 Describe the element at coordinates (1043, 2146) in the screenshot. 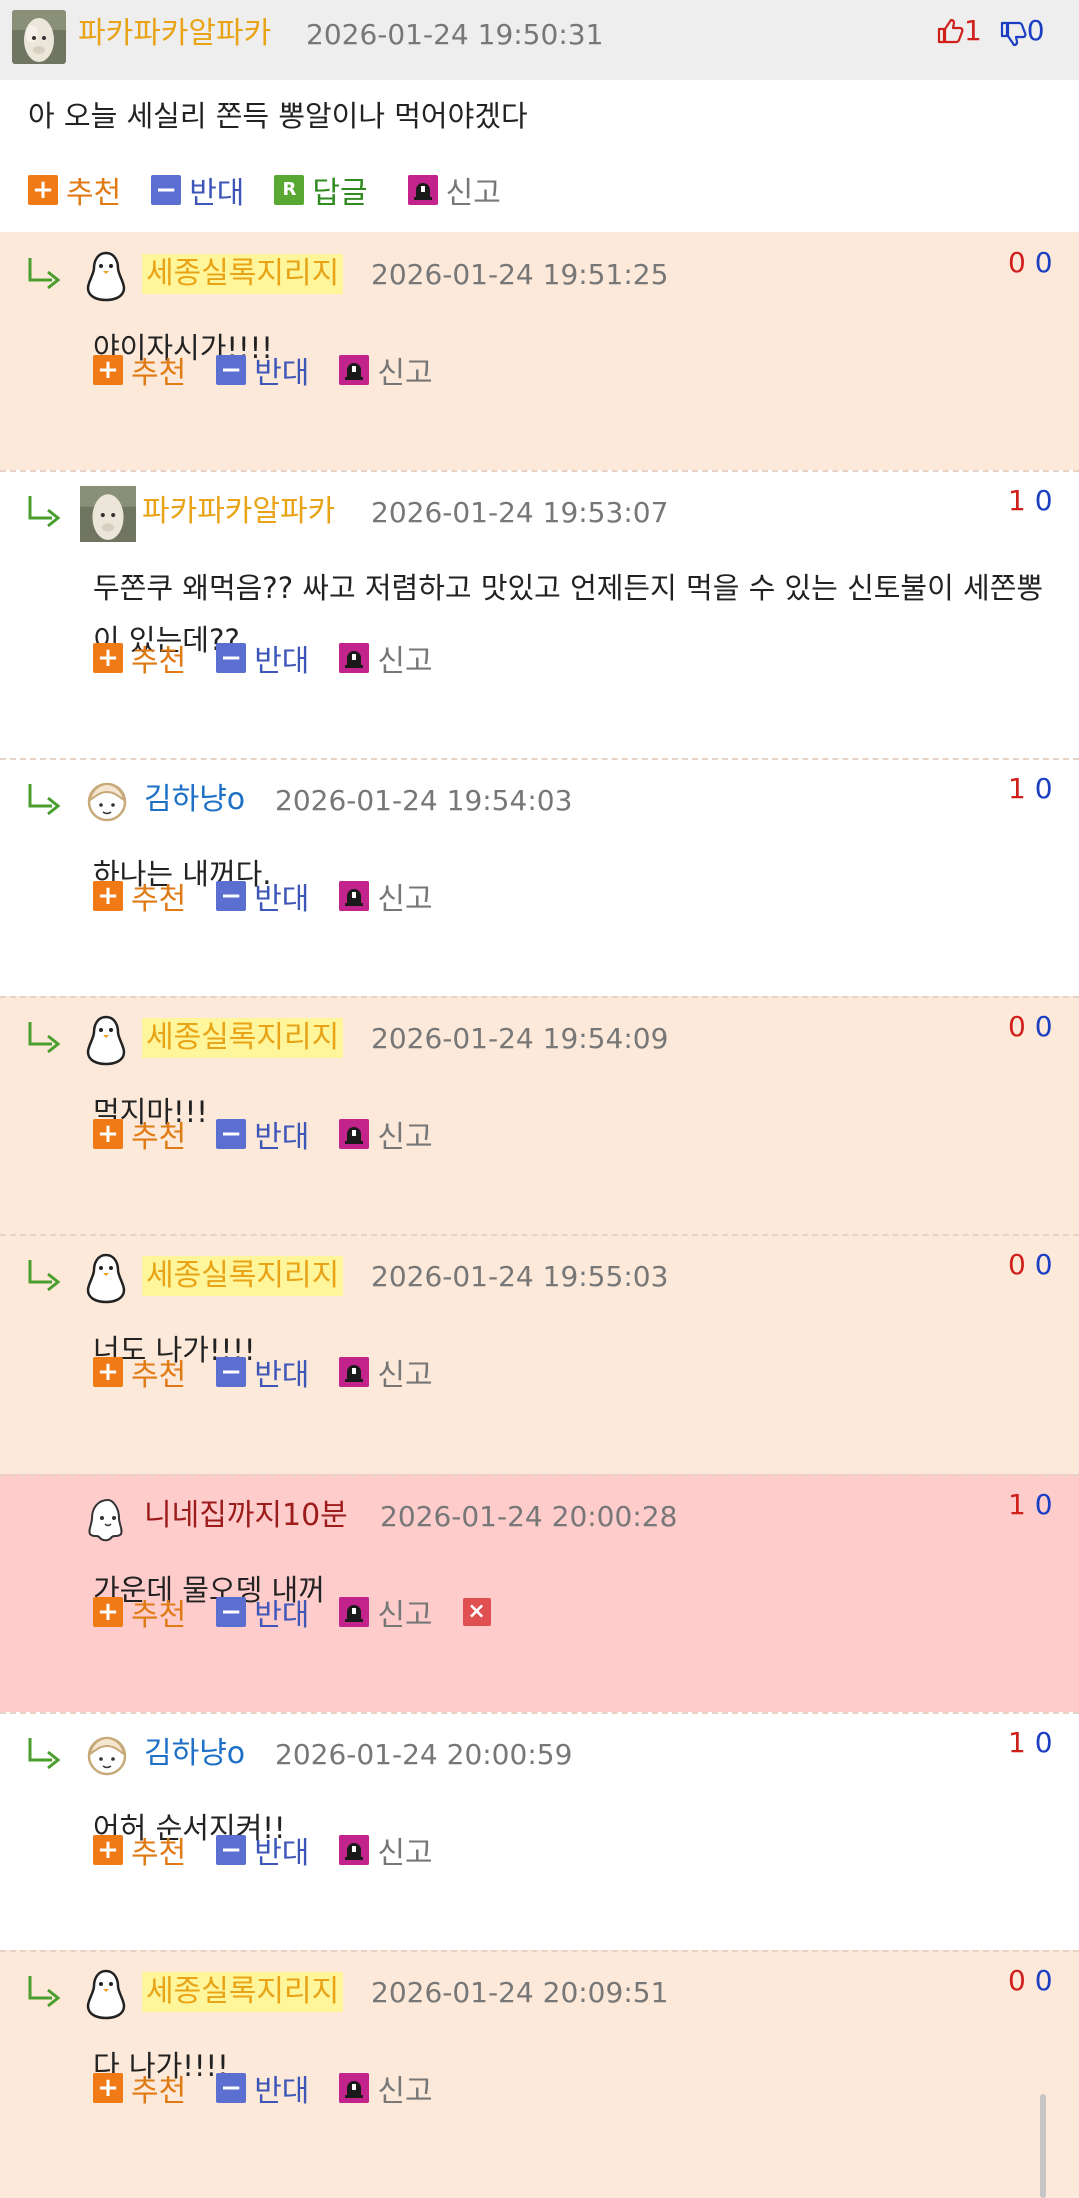

I see `scrollbar` at that location.